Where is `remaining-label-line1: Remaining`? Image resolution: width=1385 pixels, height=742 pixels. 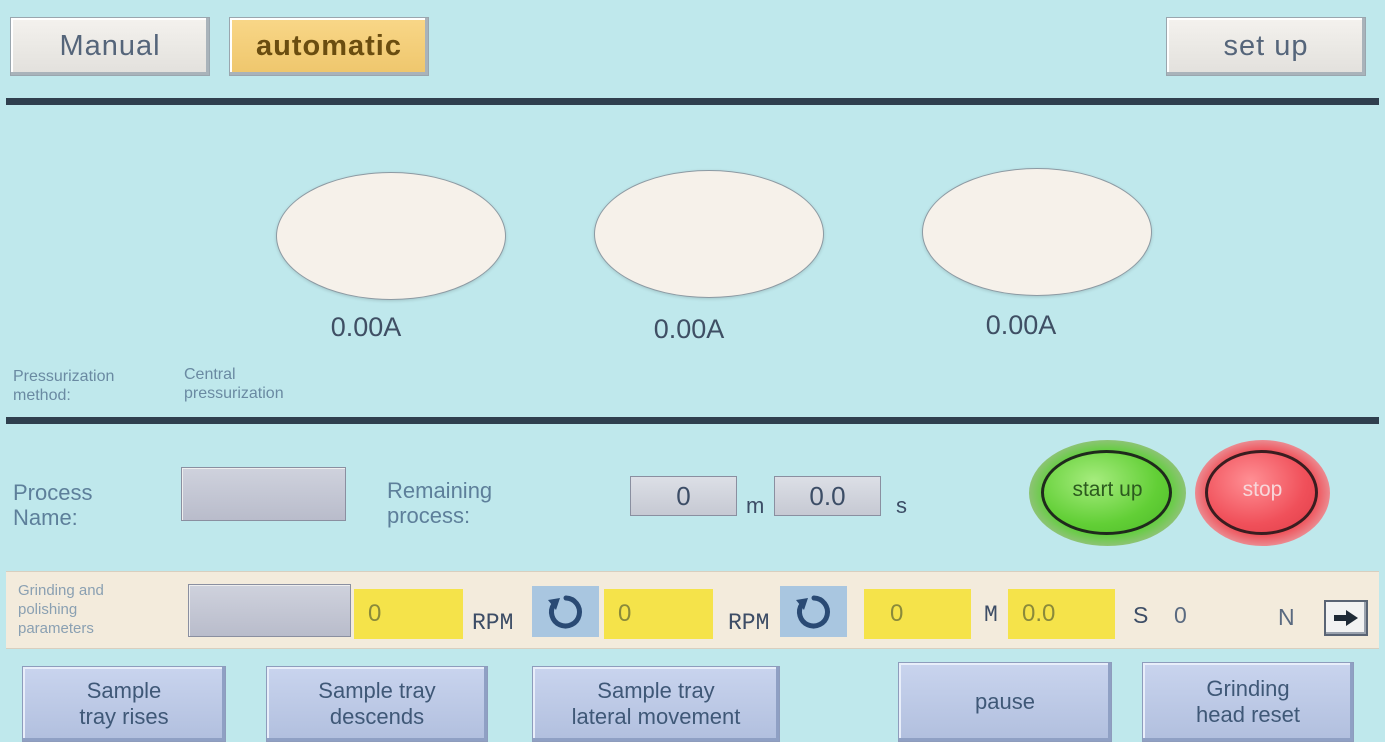 remaining-label-line1: Remaining is located at coordinates (440, 490).